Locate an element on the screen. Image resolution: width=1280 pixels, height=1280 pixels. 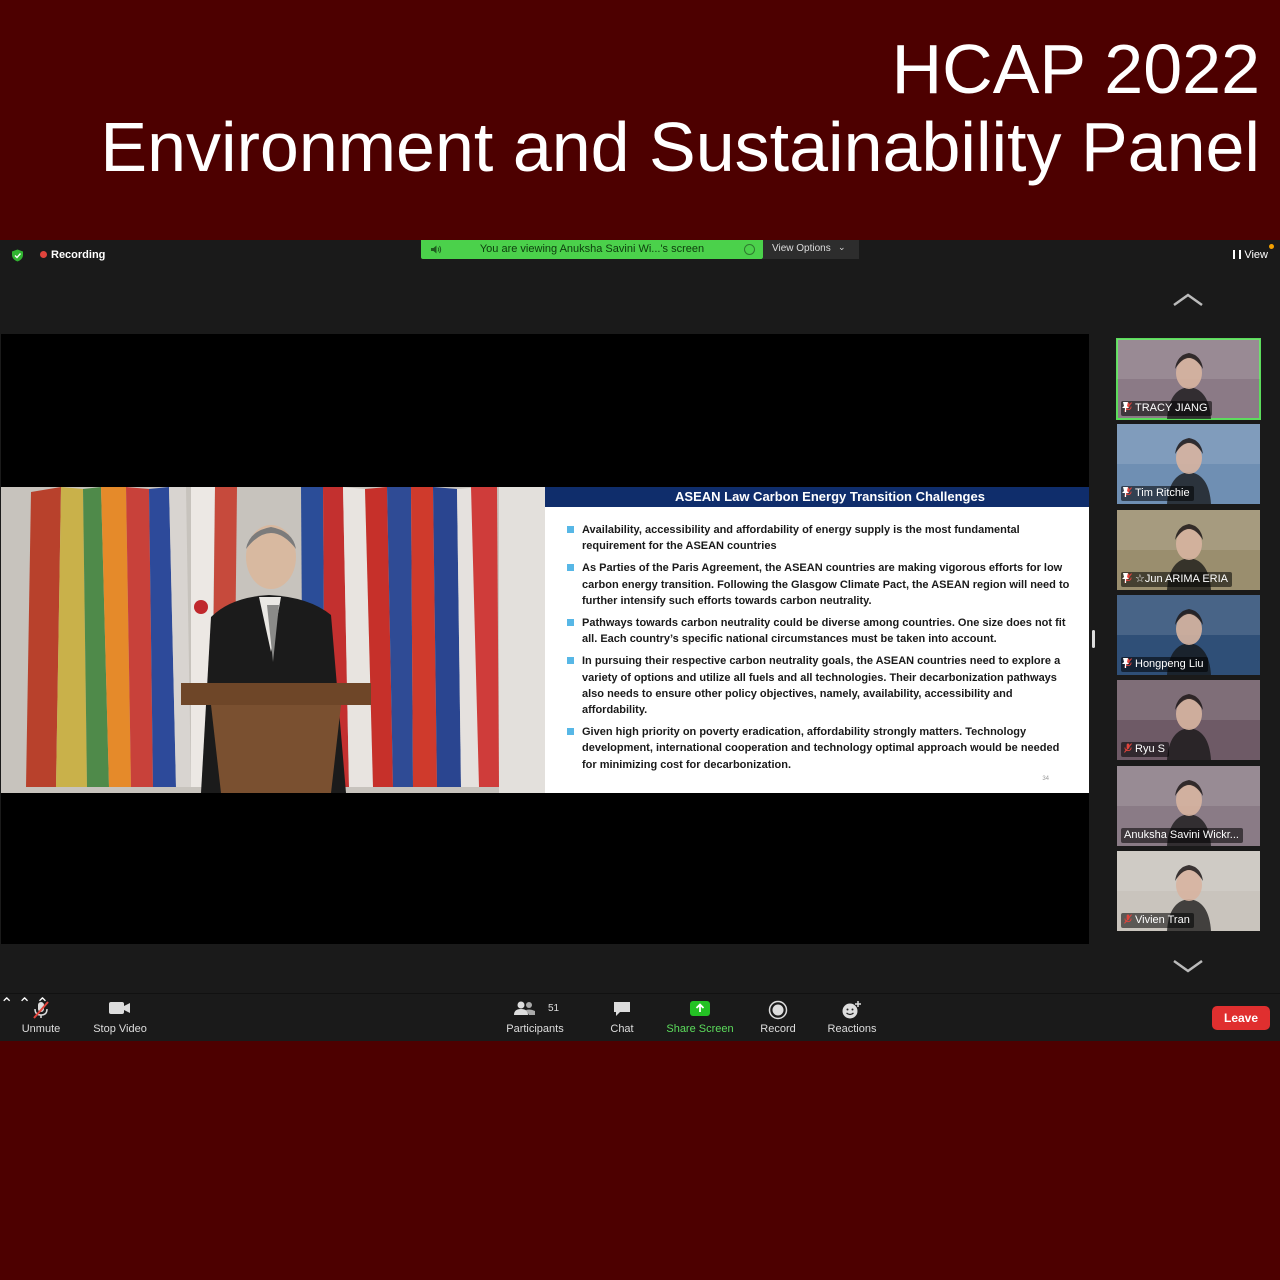
meeting-controls-bar: Unmute ⌃ Stop Video ⌃ 51 Participants ⌃ is located at coordinates (640, 1017).